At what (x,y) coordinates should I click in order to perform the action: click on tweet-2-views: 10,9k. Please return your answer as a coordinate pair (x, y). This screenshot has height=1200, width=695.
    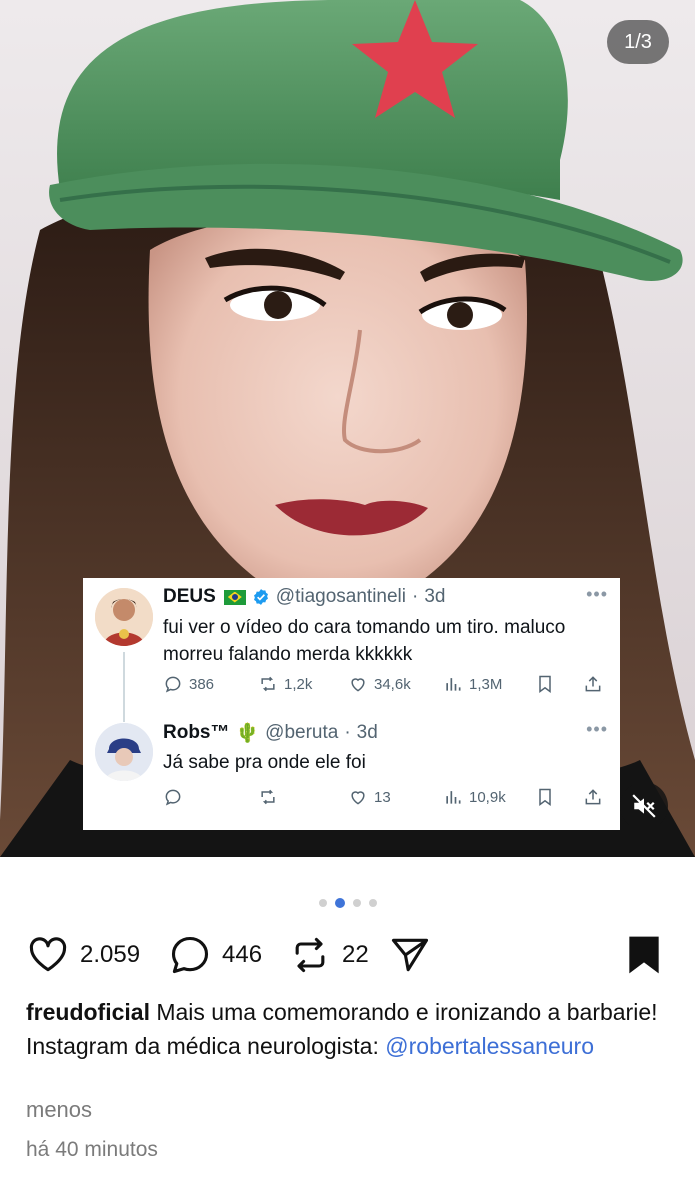
    Looking at the image, I should click on (474, 797).